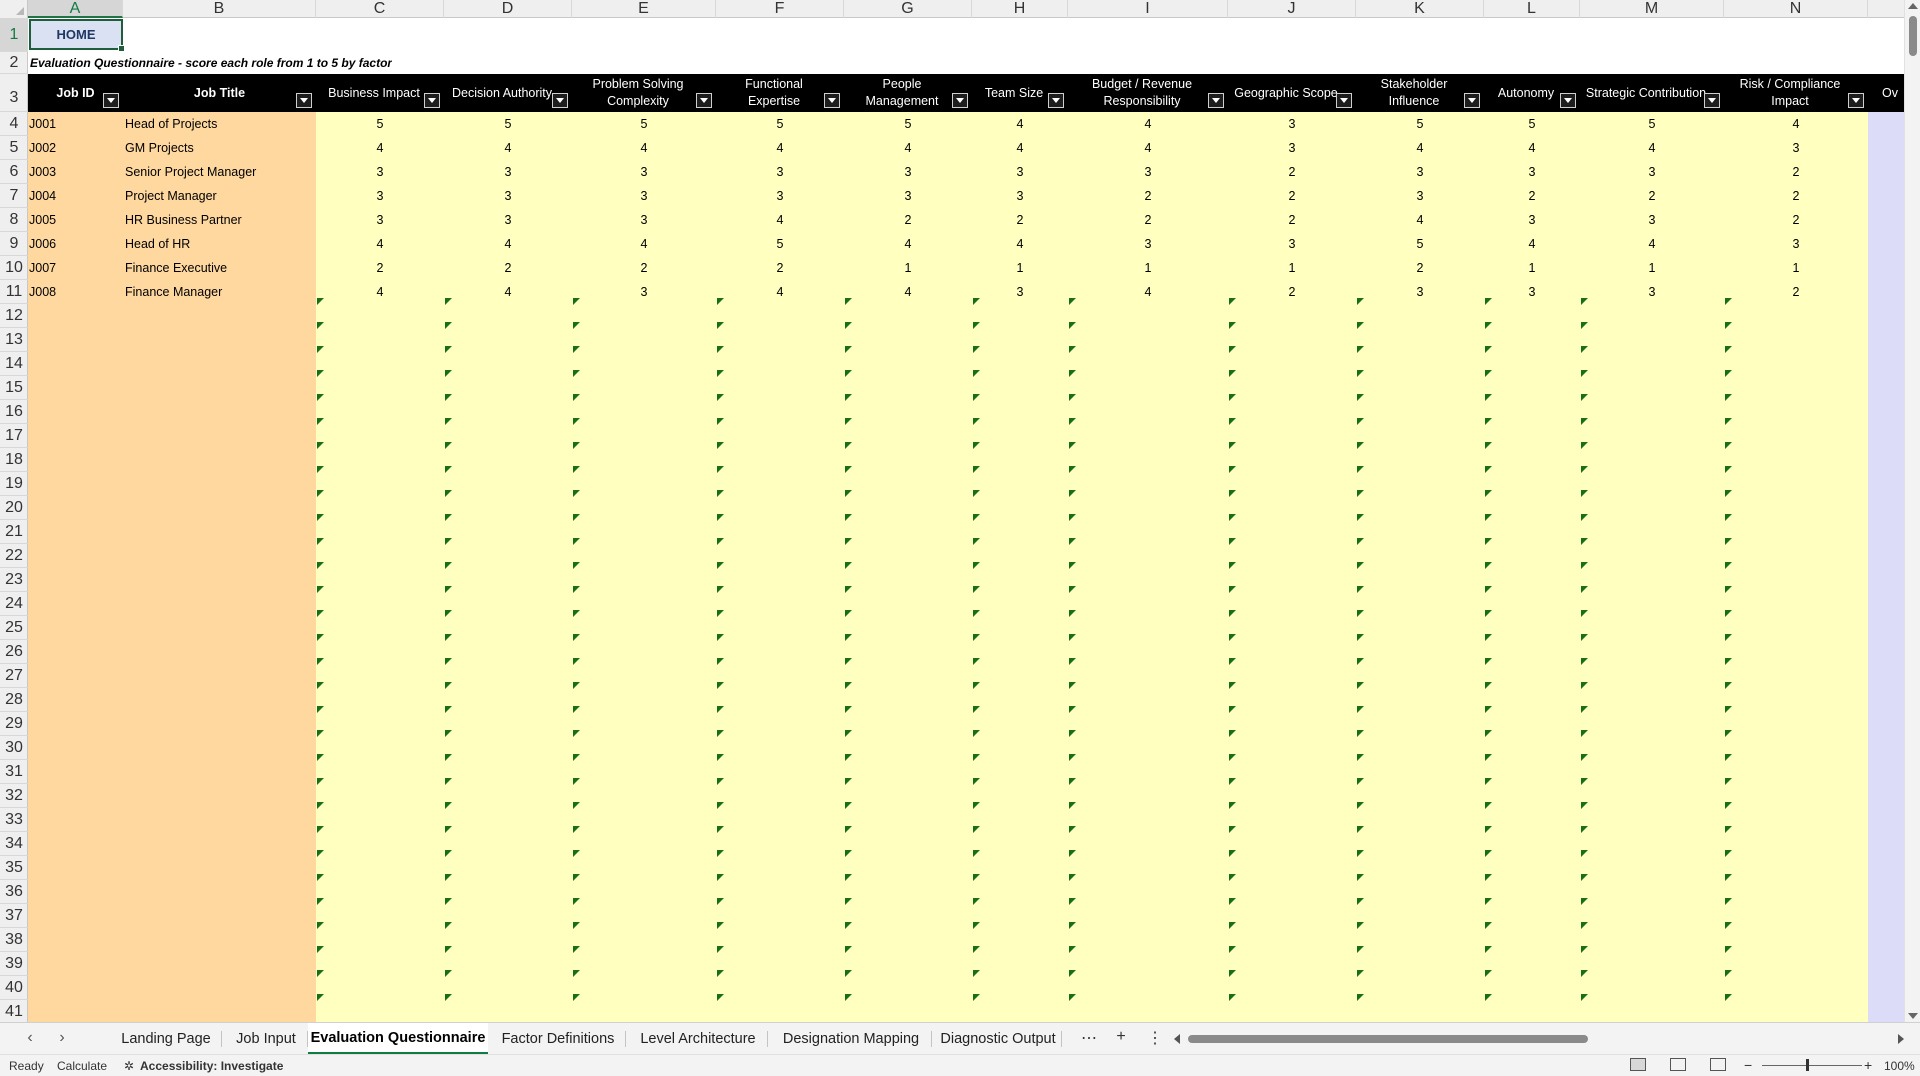 The image size is (1920, 1076). Describe the element at coordinates (14, 244) in the screenshot. I see `row-header: 9` at that location.